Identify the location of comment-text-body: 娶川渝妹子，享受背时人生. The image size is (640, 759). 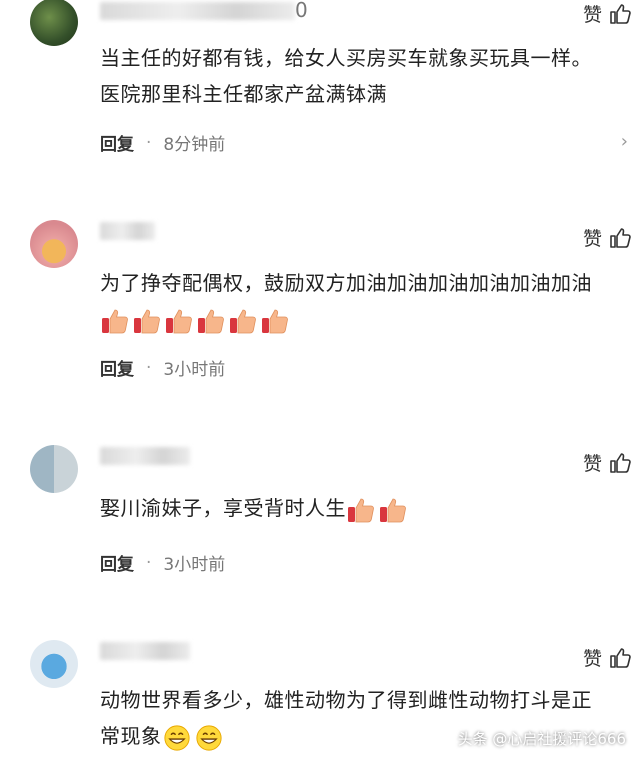
(223, 508).